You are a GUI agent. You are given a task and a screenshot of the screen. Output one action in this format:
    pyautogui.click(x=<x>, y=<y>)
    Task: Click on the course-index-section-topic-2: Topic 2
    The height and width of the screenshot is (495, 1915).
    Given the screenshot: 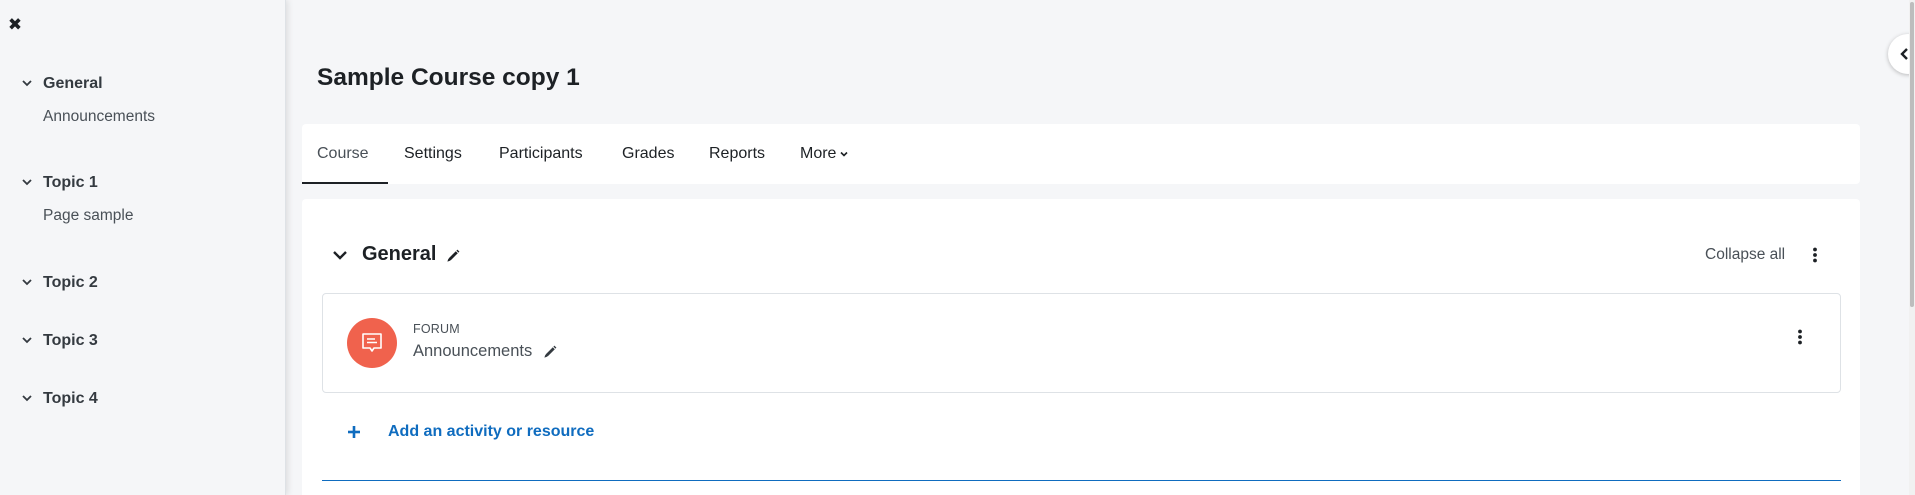 What is the action you would take?
    pyautogui.click(x=143, y=283)
    